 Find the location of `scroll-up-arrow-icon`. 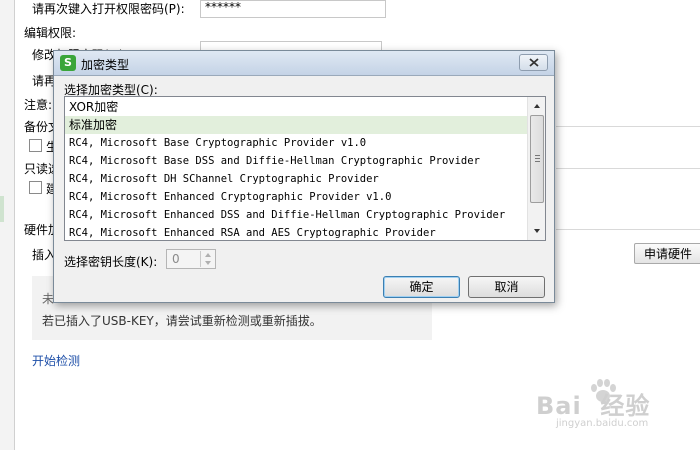

scroll-up-arrow-icon is located at coordinates (537, 106).